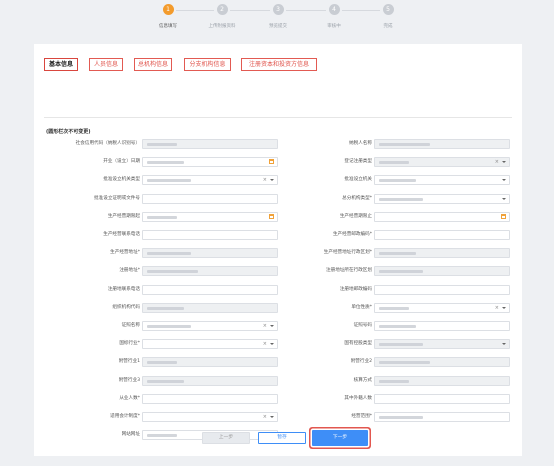  Describe the element at coordinates (153, 64) in the screenshot. I see `tab-2: 总机构信息` at that location.